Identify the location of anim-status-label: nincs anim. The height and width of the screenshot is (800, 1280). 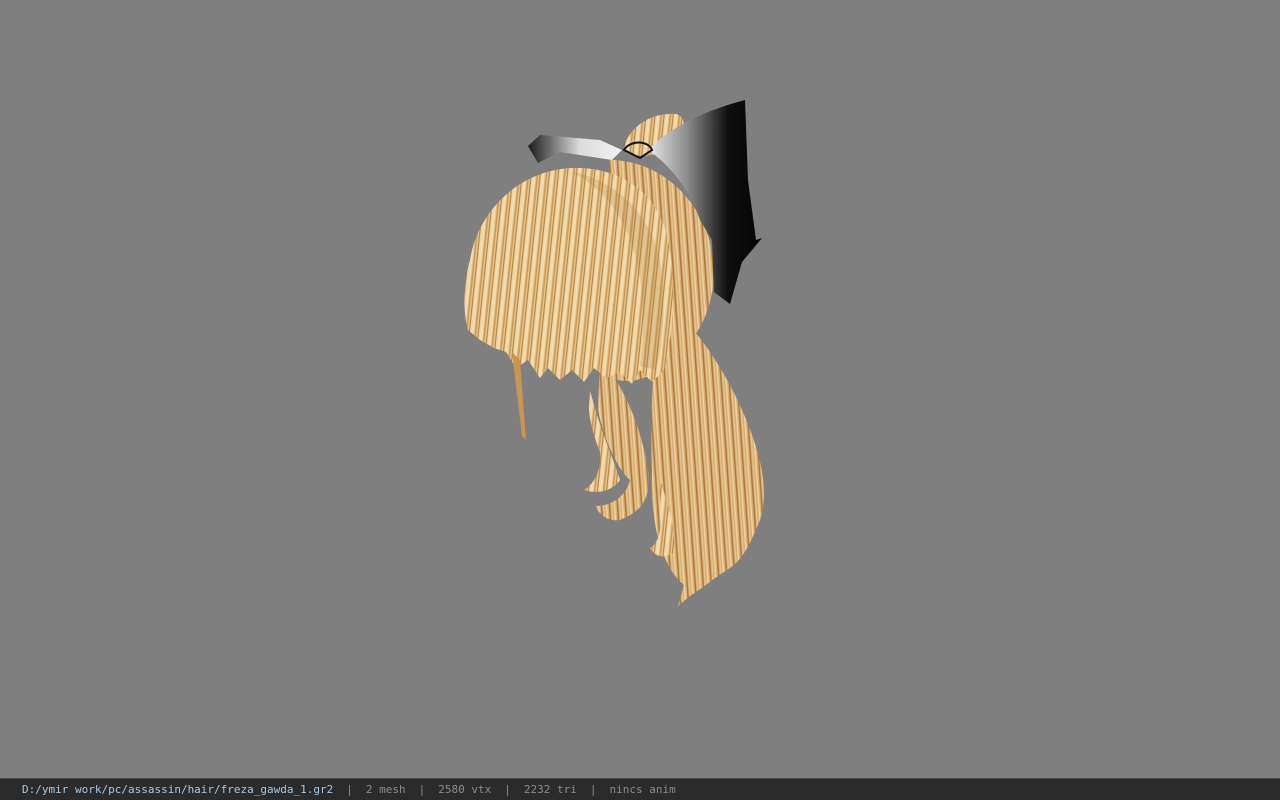
(642, 789).